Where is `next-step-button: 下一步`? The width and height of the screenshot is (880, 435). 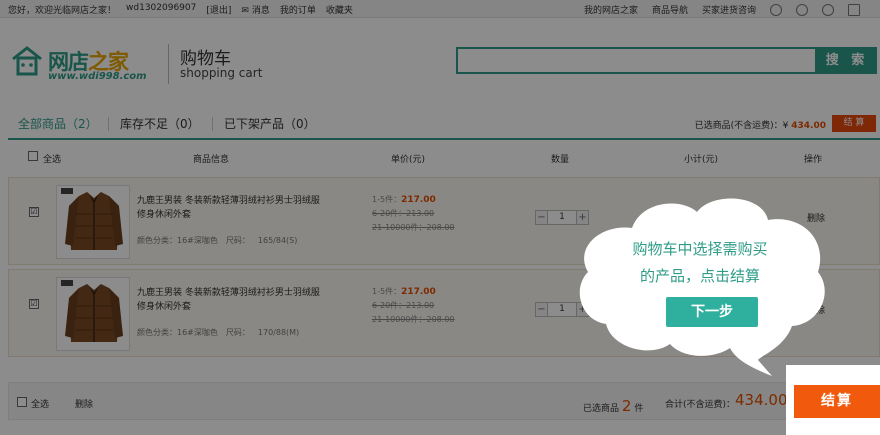 next-step-button: 下一步 is located at coordinates (712, 312).